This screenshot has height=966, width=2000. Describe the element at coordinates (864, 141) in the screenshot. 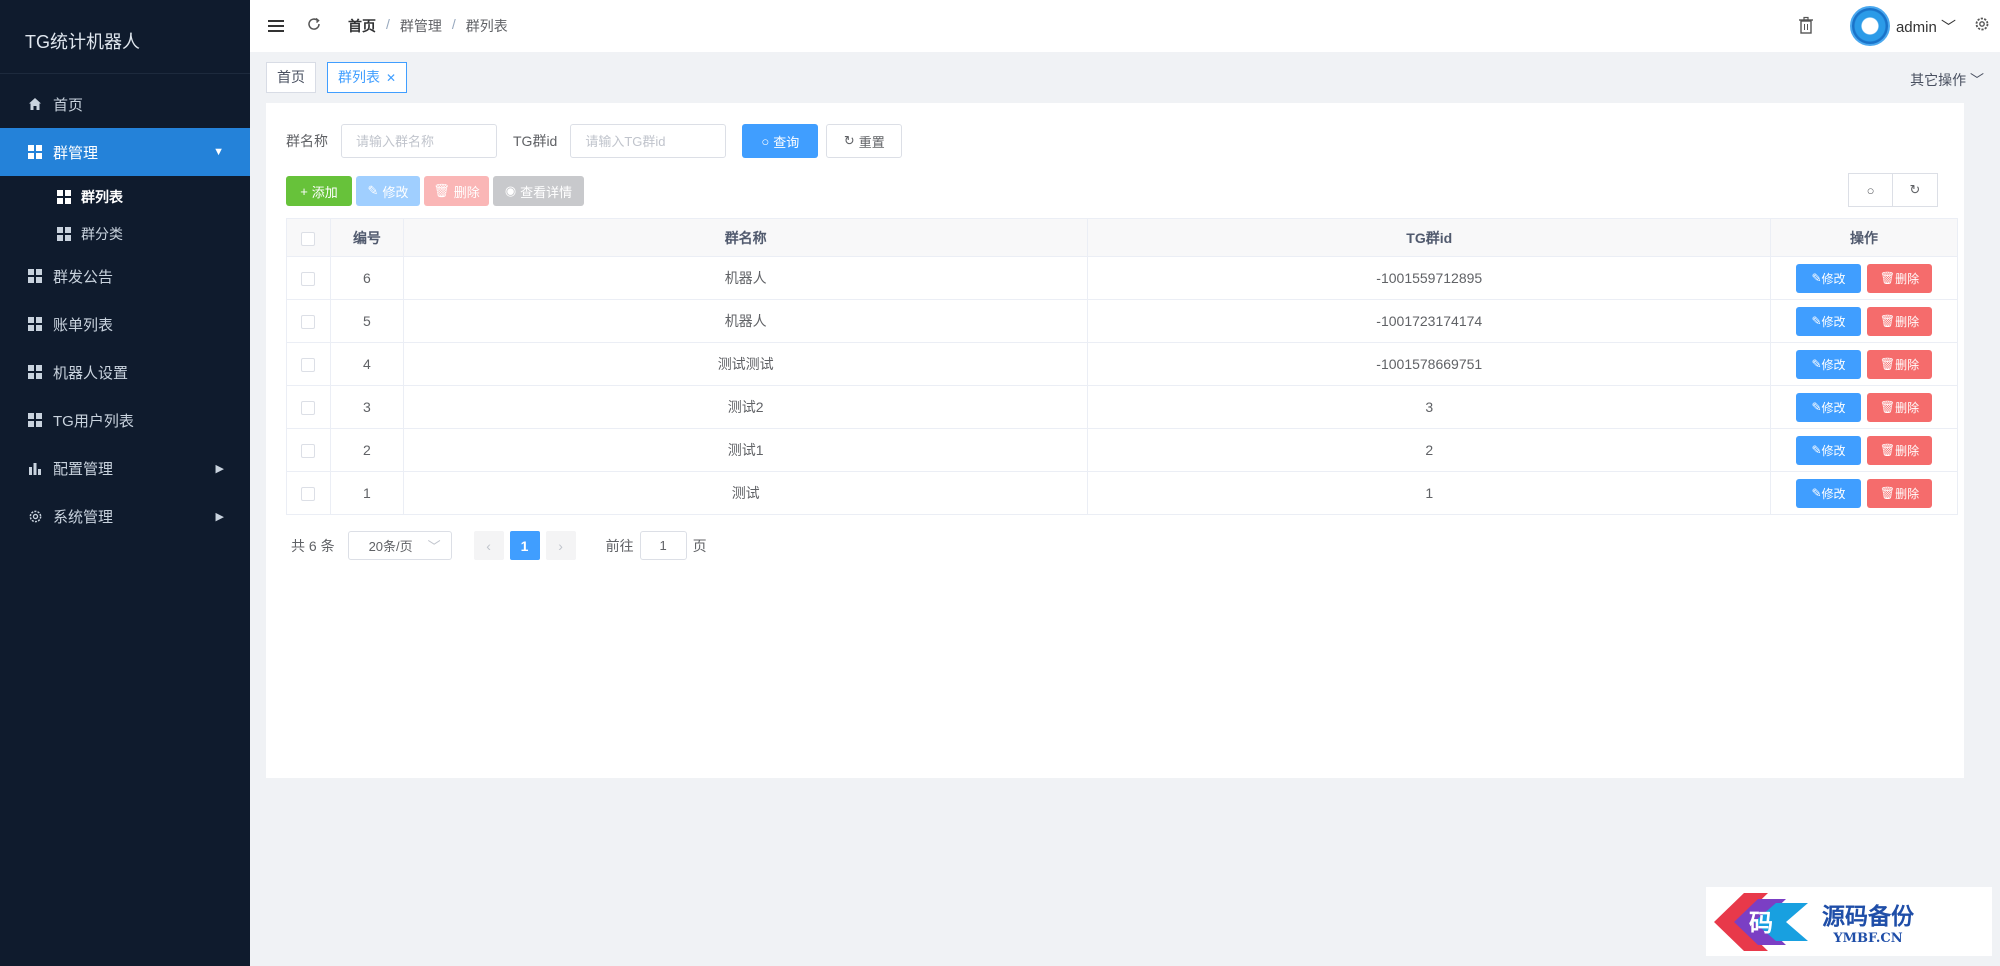

I see `reset-button: ↻ 重置` at that location.